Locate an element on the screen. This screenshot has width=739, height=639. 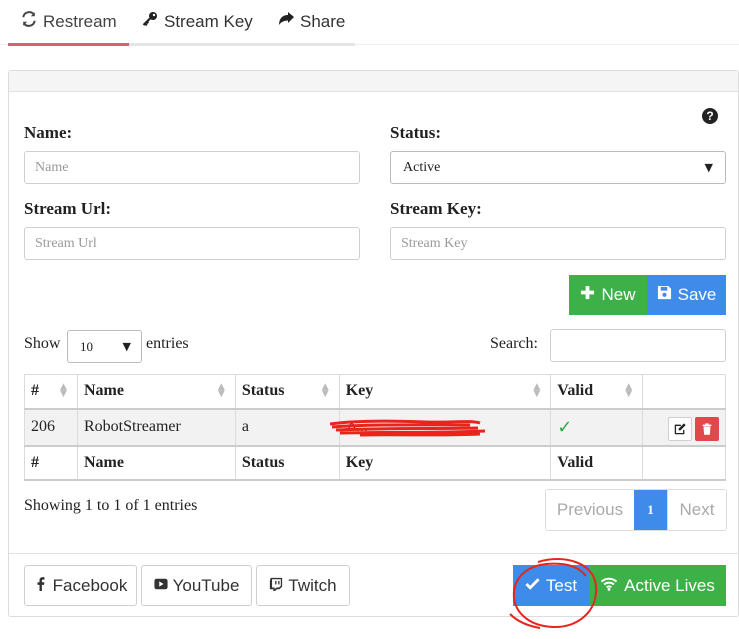
facebook-button: Facebook is located at coordinates (80, 585).